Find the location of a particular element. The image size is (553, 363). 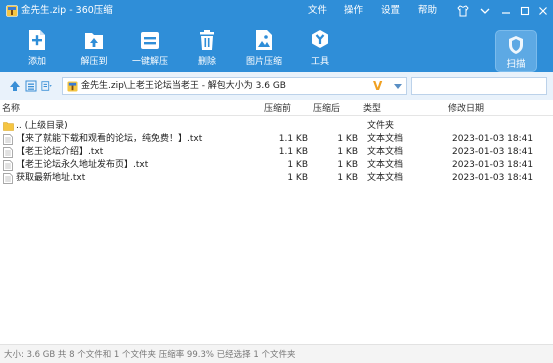

one-click-extract-icon is located at coordinates (150, 40).